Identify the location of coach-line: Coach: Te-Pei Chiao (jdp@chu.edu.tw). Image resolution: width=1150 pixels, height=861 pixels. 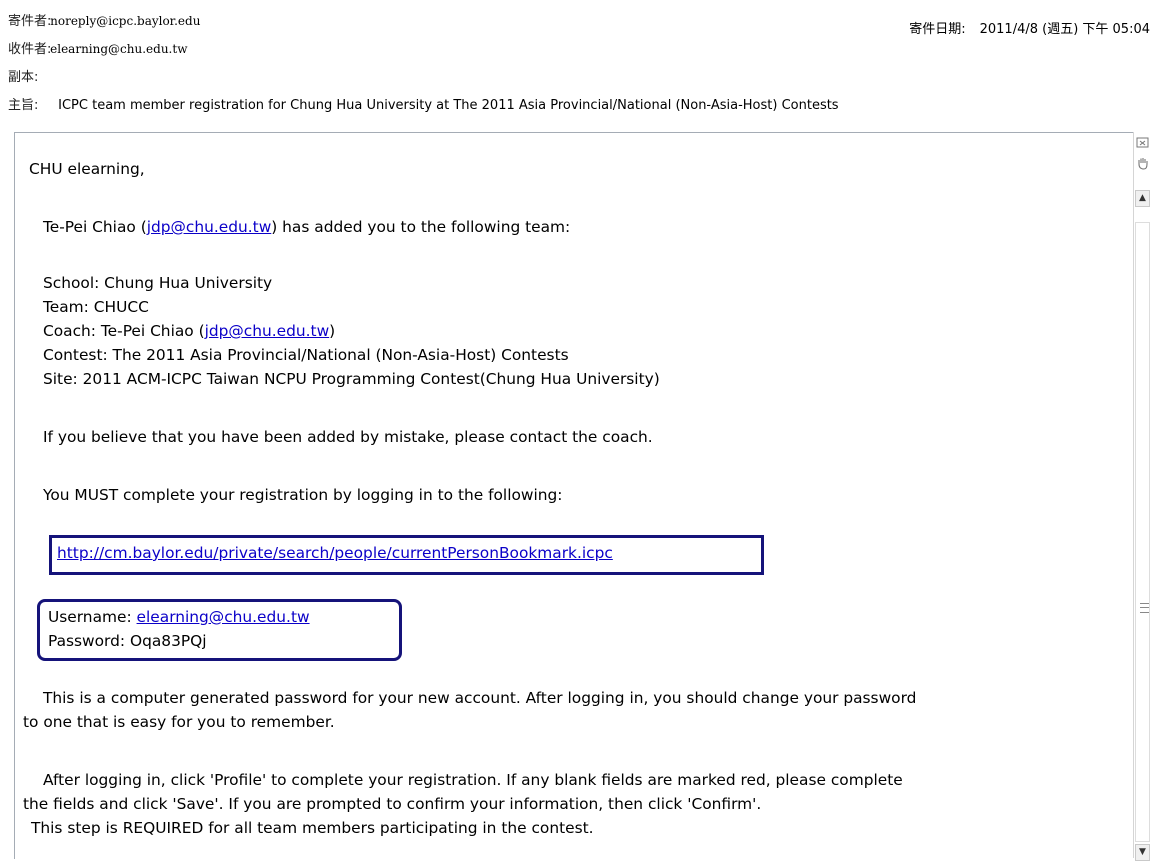
(189, 331).